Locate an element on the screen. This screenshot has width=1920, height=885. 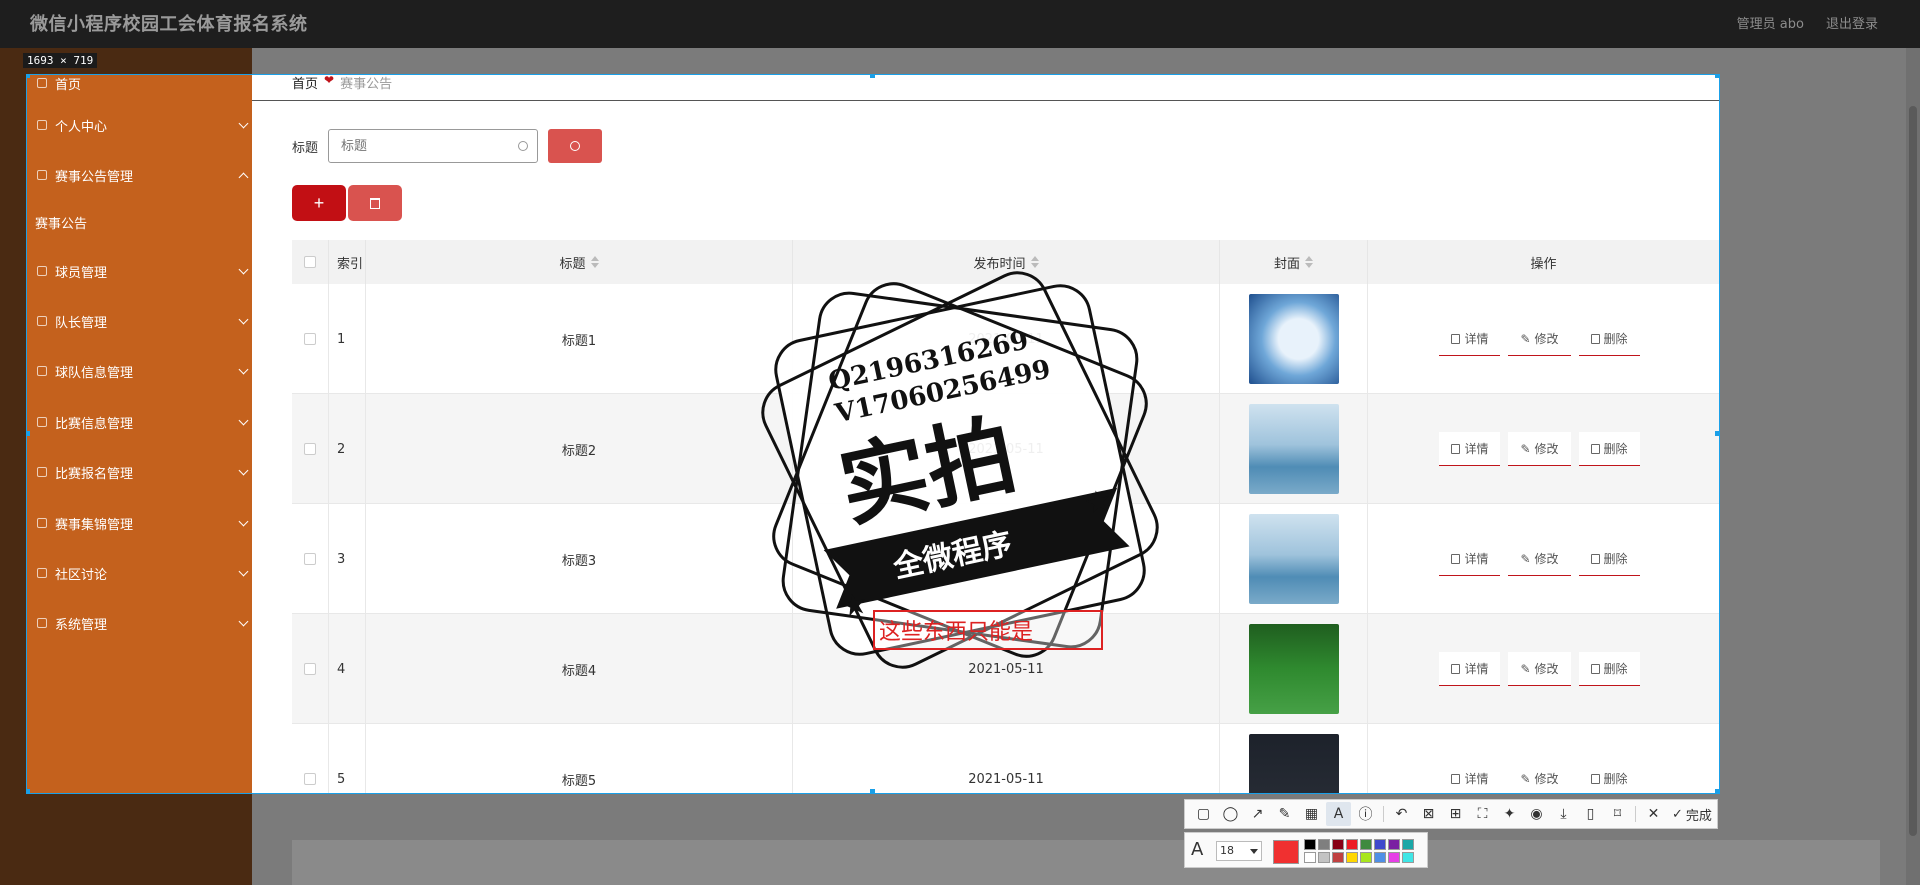
number-tool-icon: ⓘ is located at coordinates (1365, 814).